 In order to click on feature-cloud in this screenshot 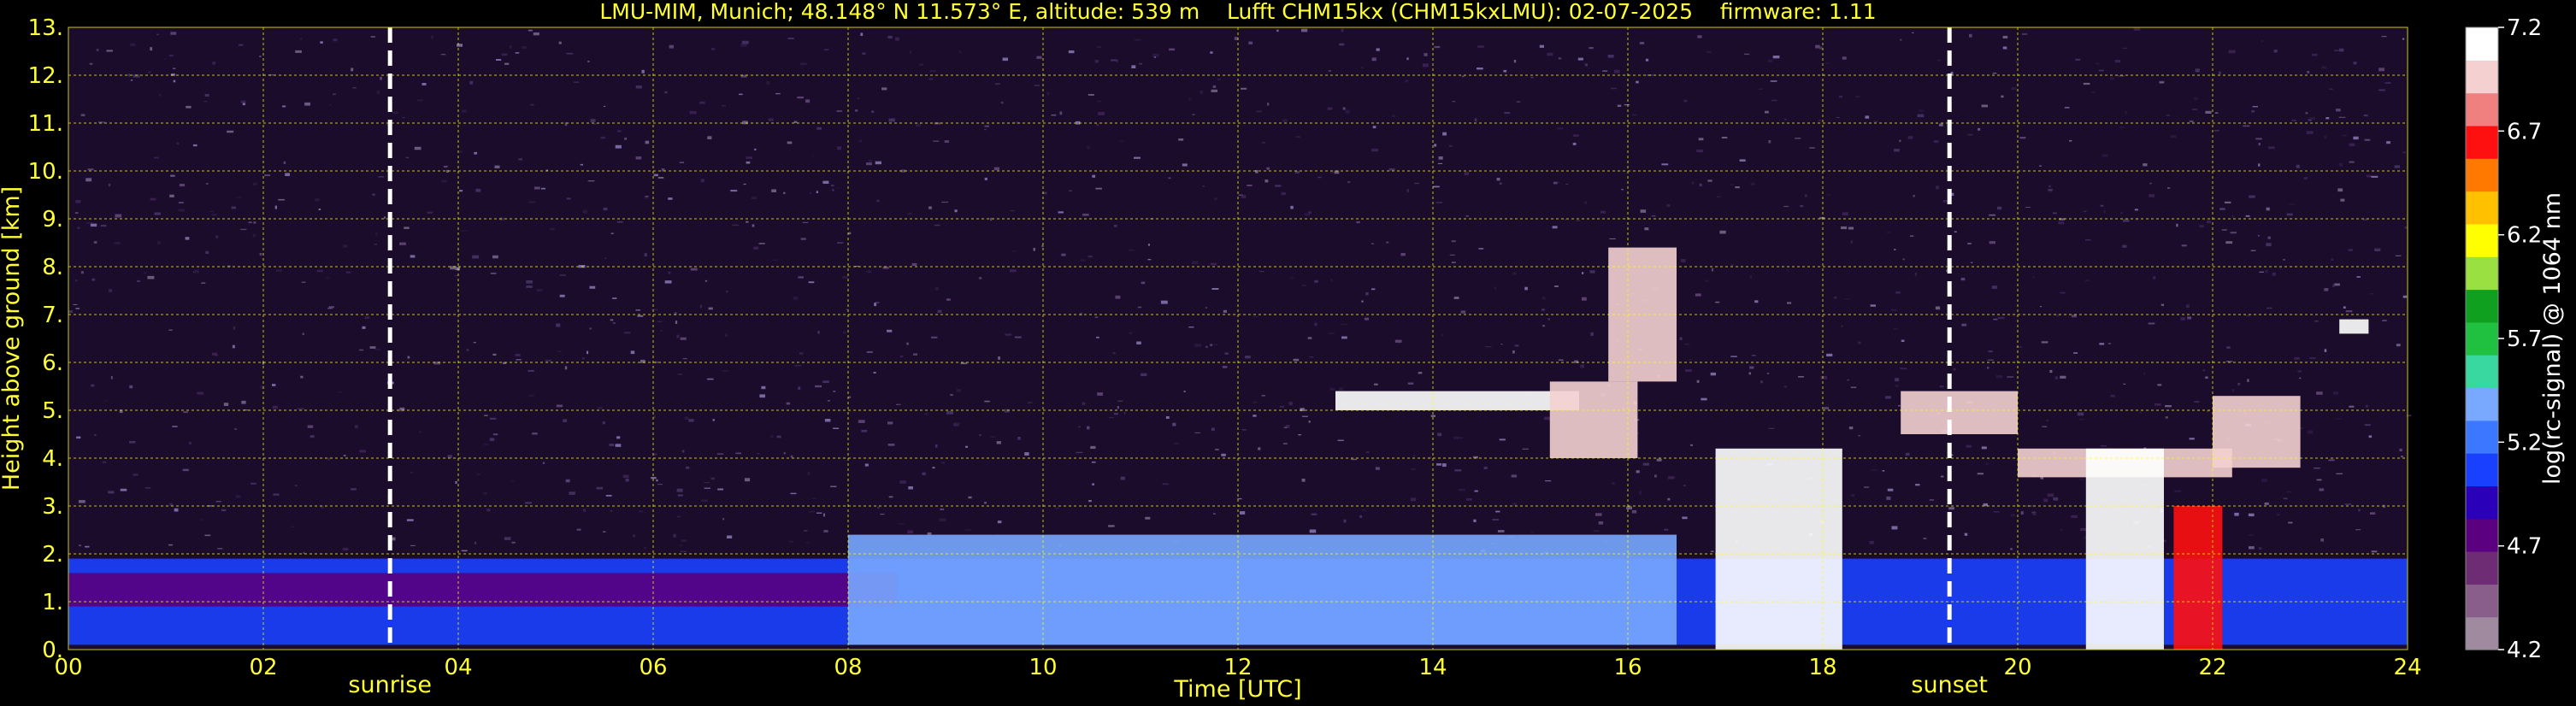, I will do `click(2198, 578)`.